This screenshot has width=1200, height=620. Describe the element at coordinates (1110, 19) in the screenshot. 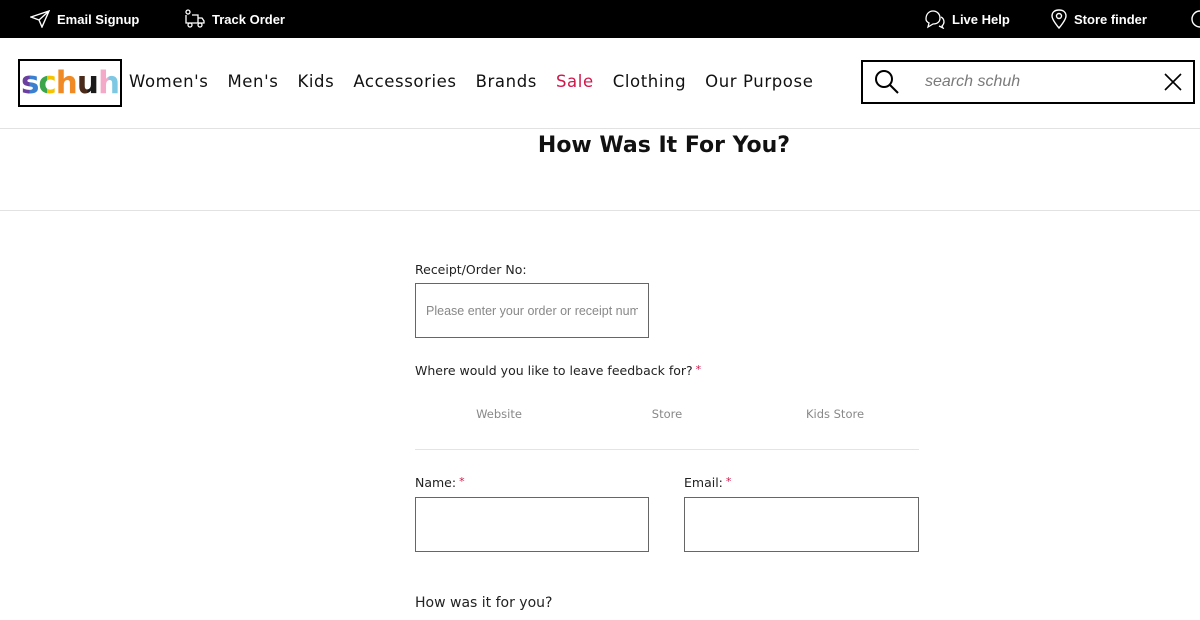

I see `store-finder-label: Store finder` at that location.